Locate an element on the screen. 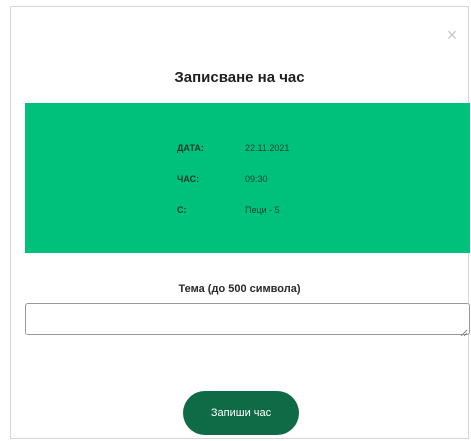 Image resolution: width=471 pixels, height=441 pixels. resize-handle-icon is located at coordinates (463, 330).